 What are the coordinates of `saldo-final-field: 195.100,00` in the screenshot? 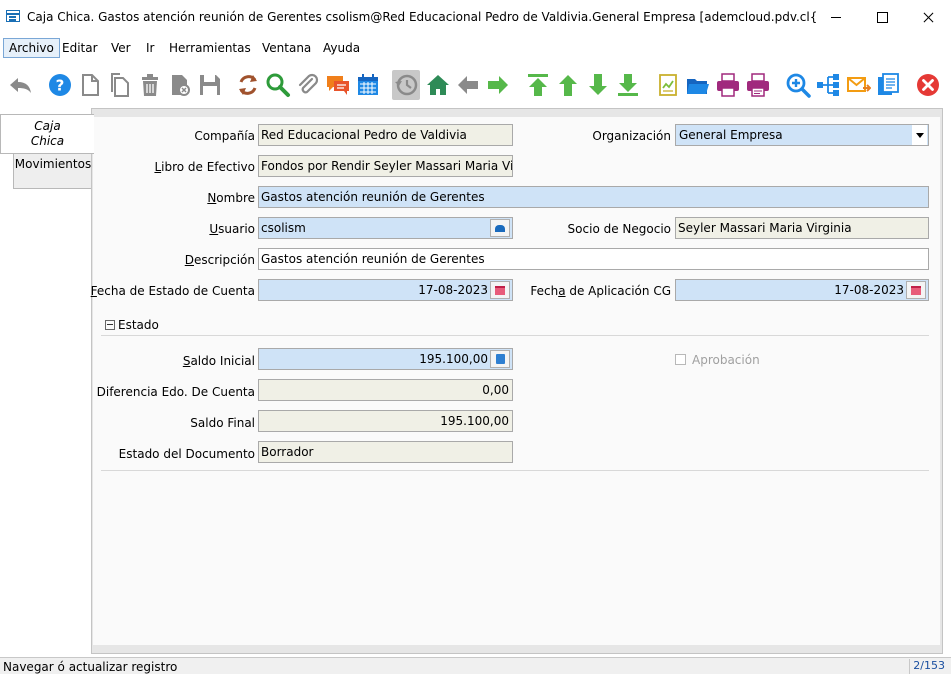 It's located at (385, 421).